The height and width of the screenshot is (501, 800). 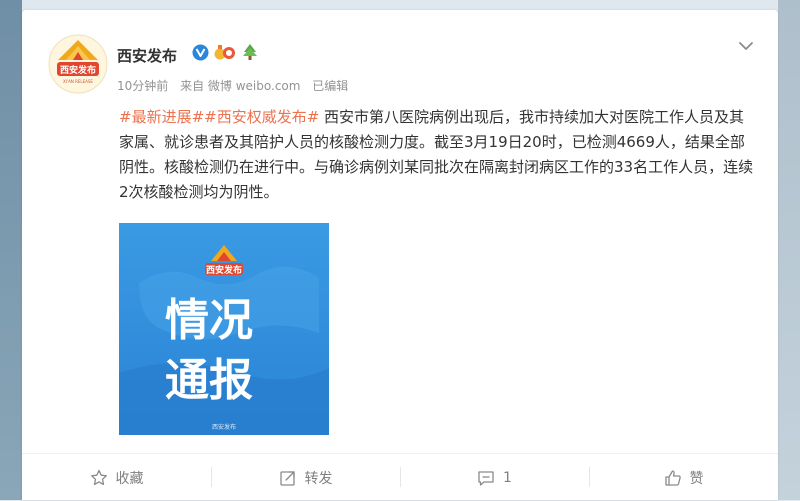 I want to click on account-name: 西安发布, so click(x=147, y=55).